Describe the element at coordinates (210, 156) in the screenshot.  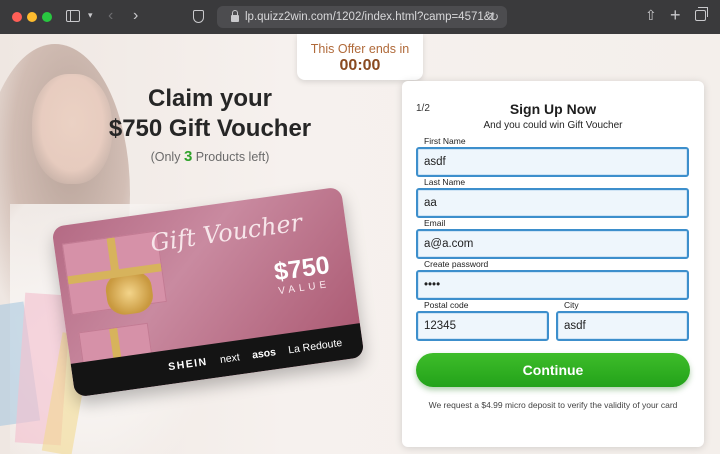
I see `stock-notice: (Only 3 Products left)` at that location.